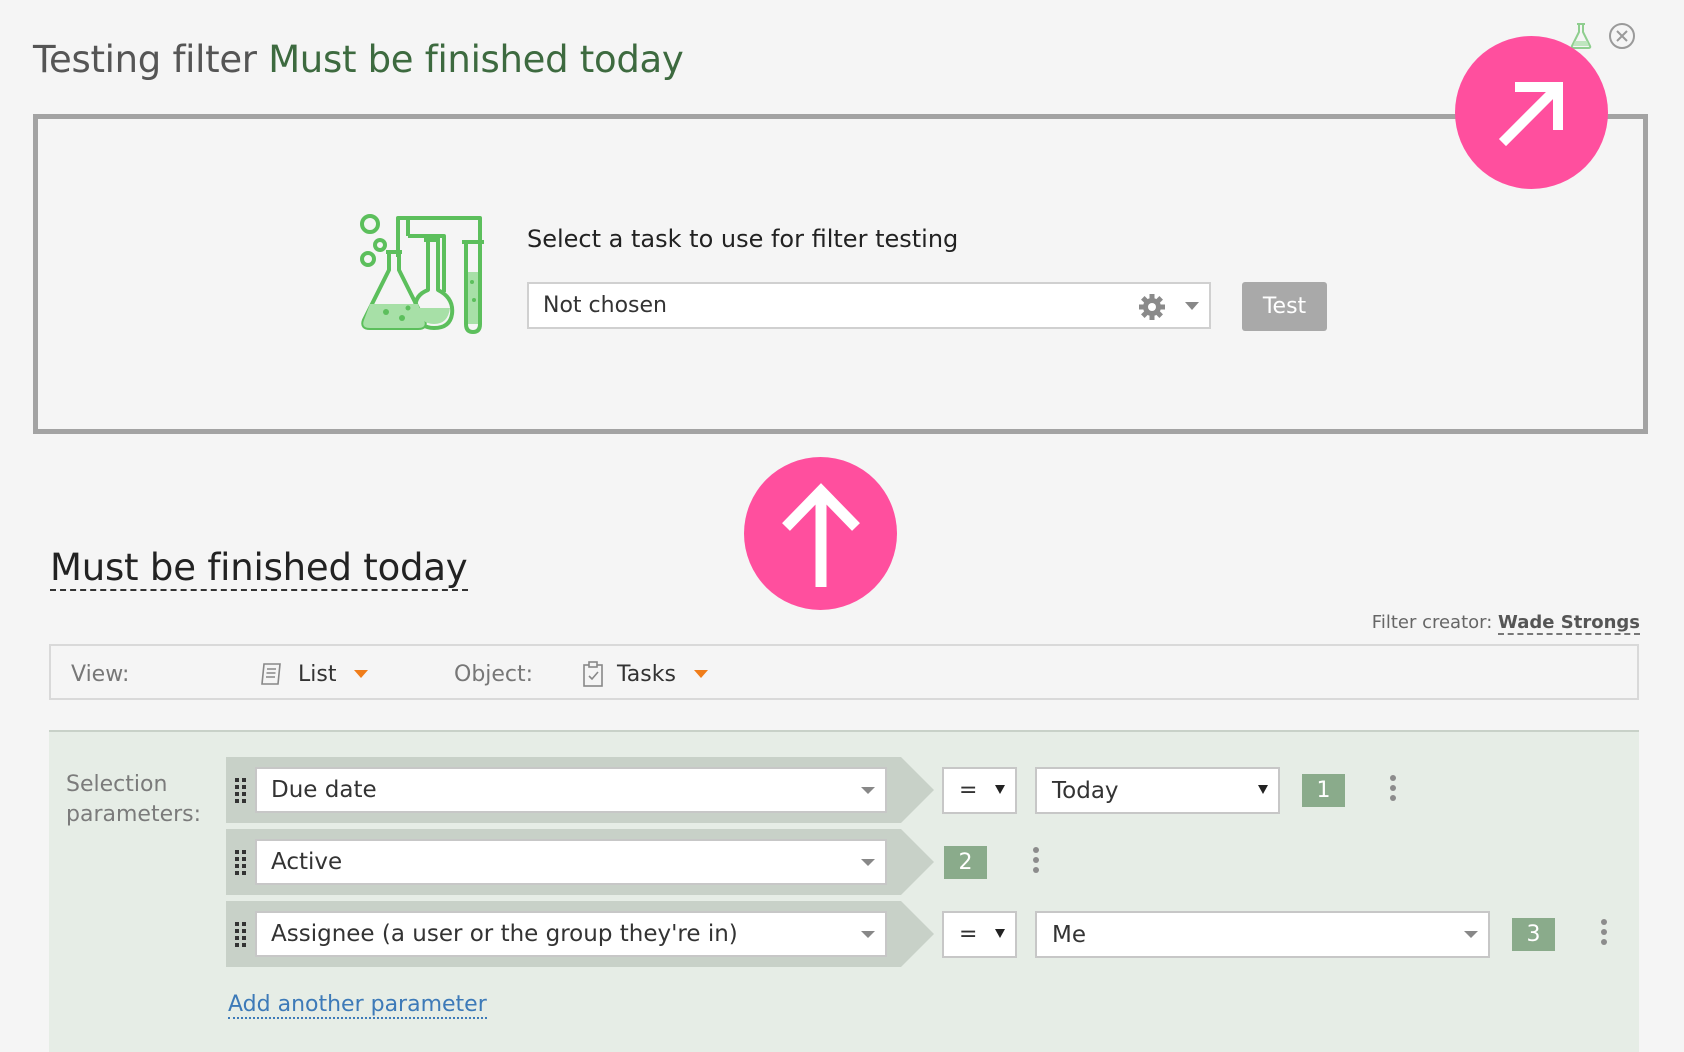 Image resolution: width=1684 pixels, height=1052 pixels. I want to click on selection-parameters-label: Selection parameters:, so click(133, 800).